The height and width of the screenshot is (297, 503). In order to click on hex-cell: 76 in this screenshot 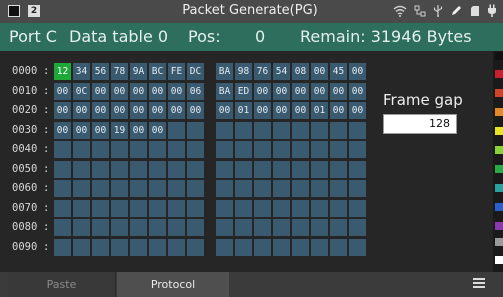, I will do `click(262, 71)`.